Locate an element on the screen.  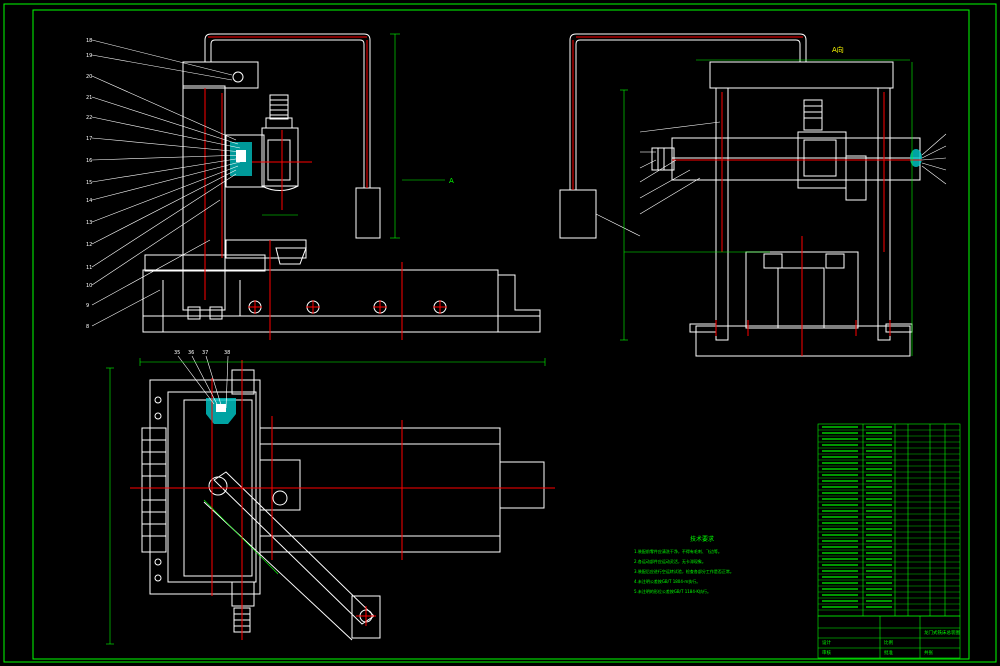
parts-list-text is located at coordinates (857, 517).